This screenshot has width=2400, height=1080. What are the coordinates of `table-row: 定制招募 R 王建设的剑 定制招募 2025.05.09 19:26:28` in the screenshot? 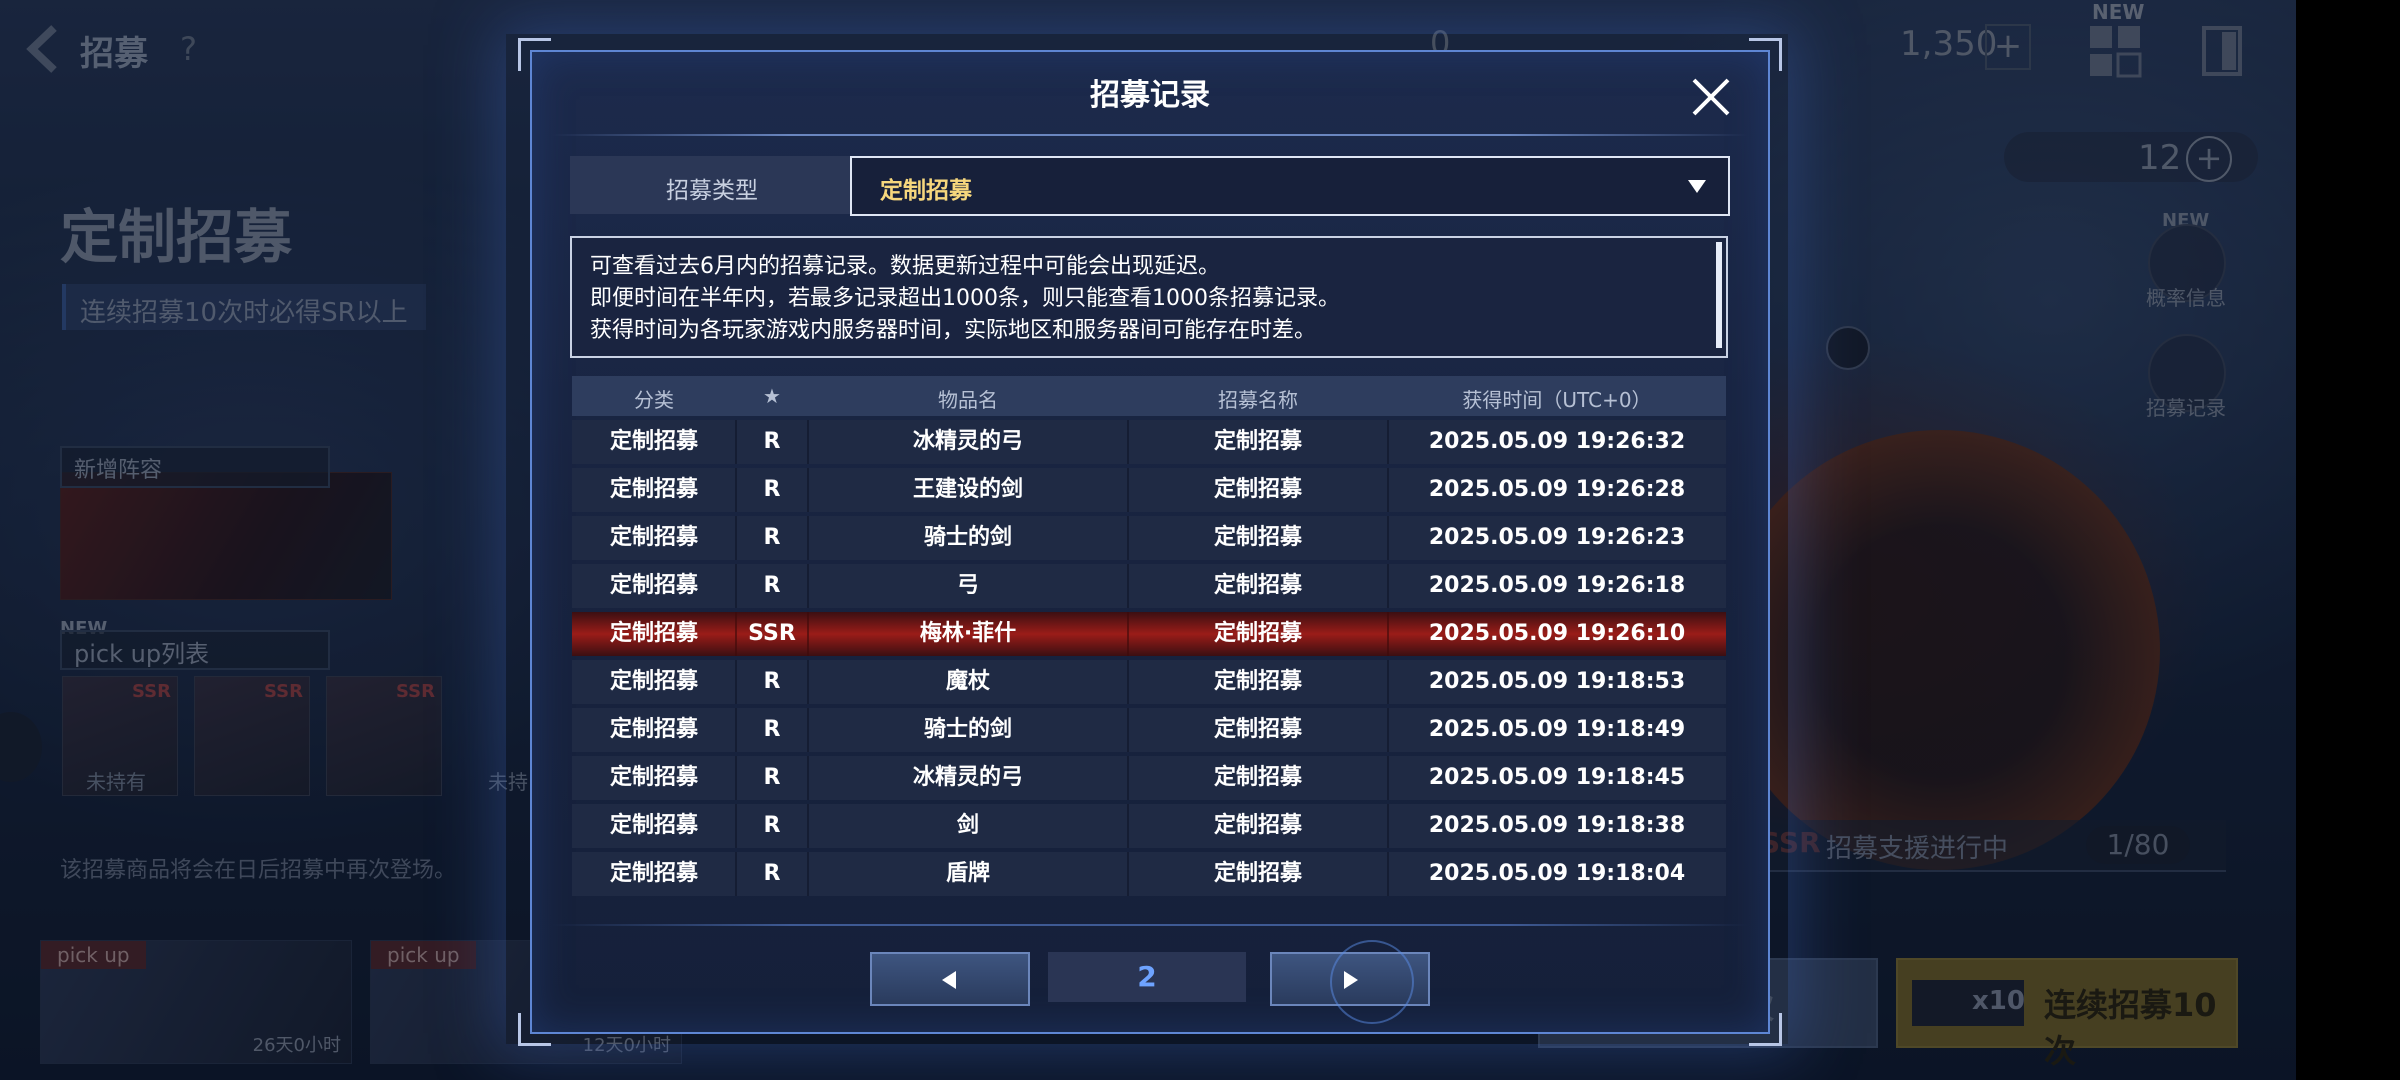 It's located at (1149, 490).